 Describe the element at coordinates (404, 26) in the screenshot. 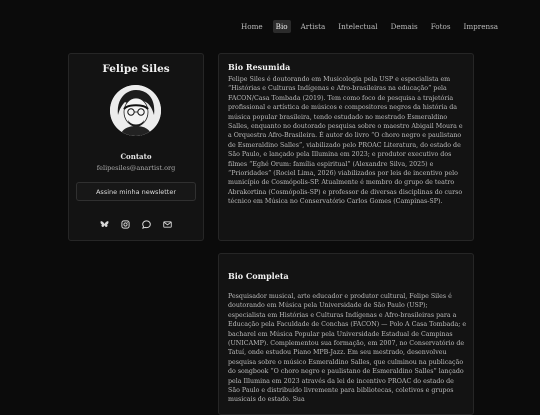

I see `nav-demais: Demais` at that location.